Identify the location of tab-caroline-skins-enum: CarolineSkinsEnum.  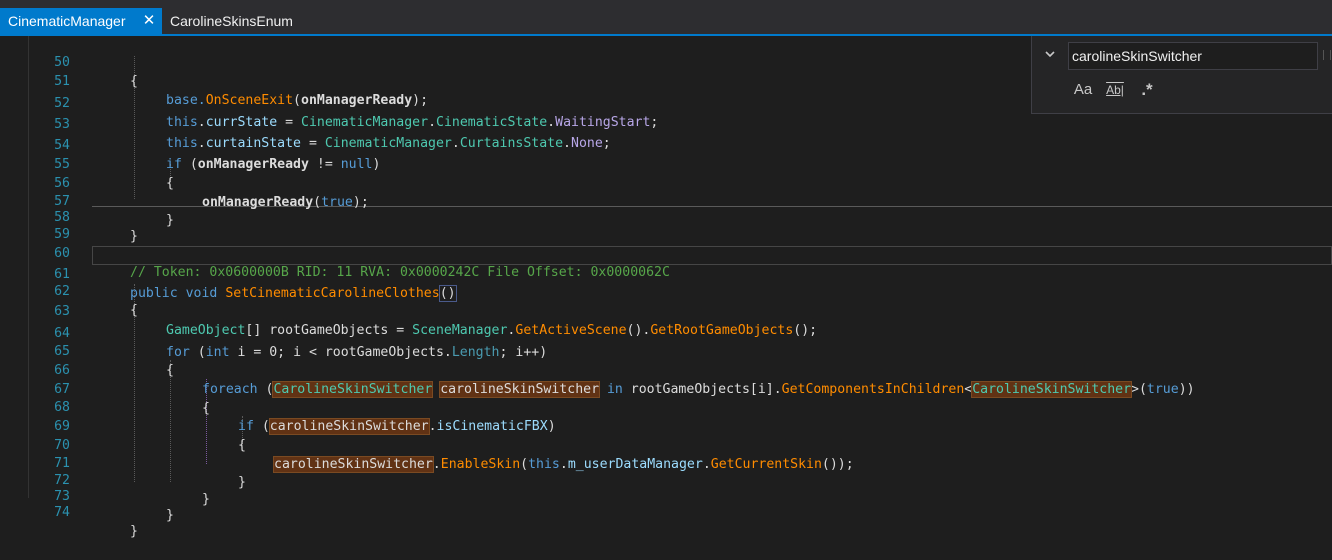
(242, 21).